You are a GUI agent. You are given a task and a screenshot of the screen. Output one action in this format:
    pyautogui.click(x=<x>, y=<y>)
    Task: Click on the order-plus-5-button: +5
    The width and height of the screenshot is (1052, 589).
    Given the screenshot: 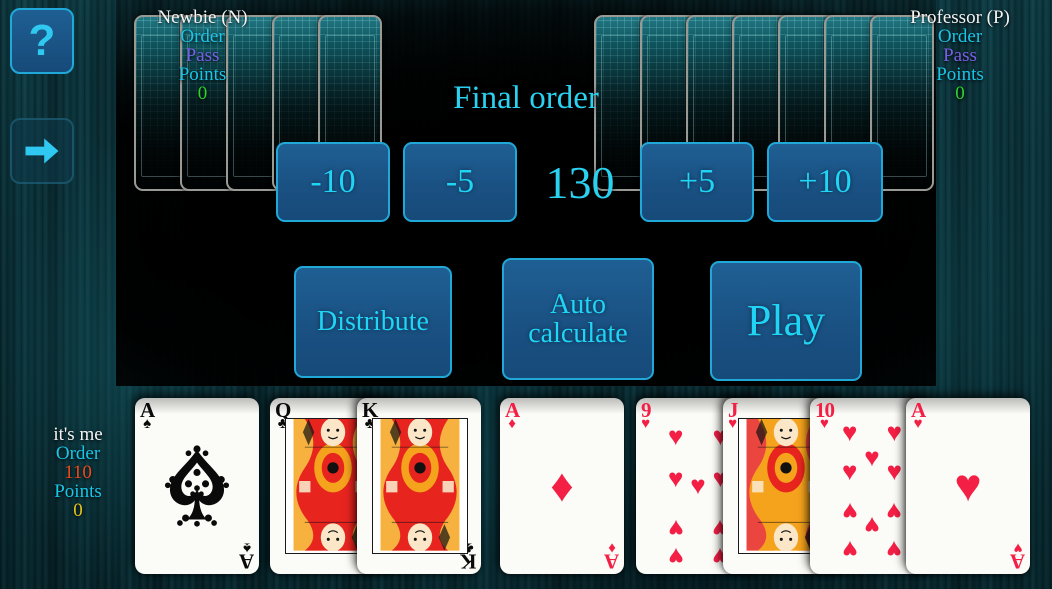 What is the action you would take?
    pyautogui.click(x=697, y=182)
    